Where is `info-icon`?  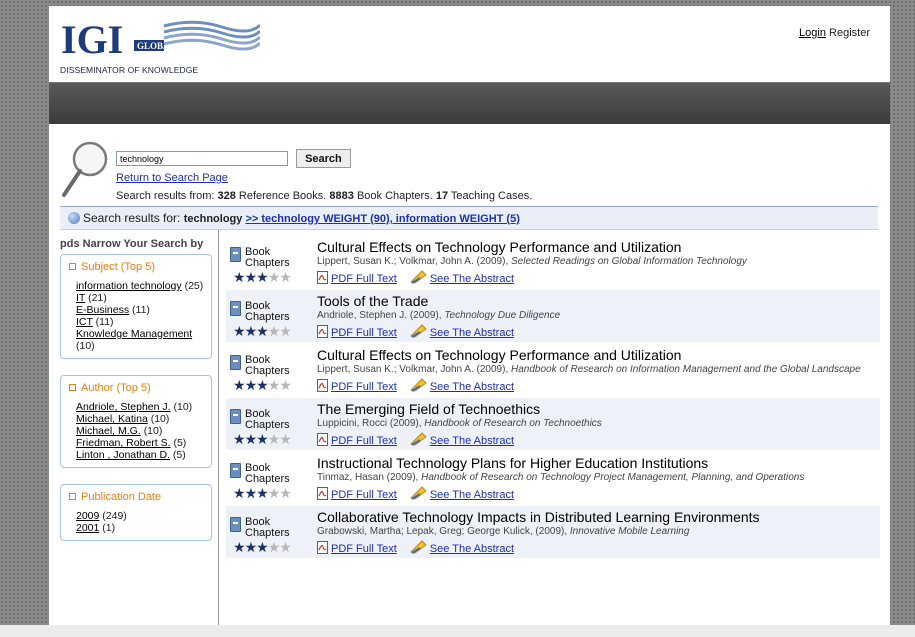 info-icon is located at coordinates (74, 218).